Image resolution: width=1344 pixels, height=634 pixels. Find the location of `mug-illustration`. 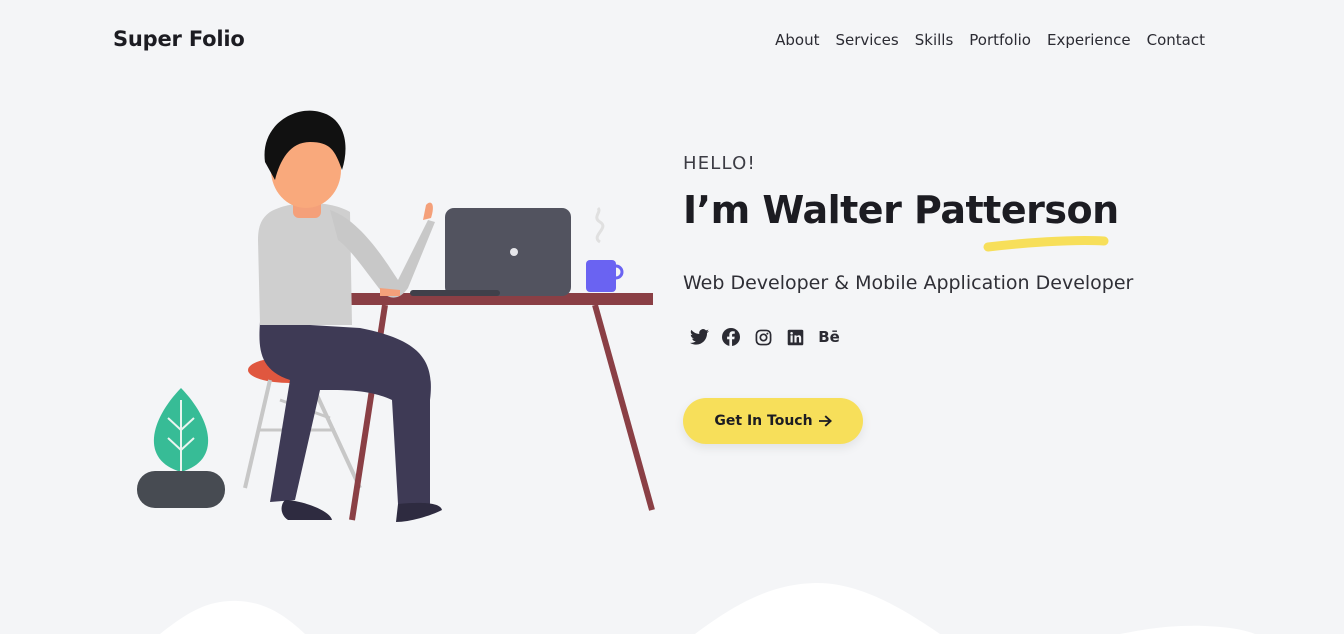

mug-illustration is located at coordinates (605, 249).